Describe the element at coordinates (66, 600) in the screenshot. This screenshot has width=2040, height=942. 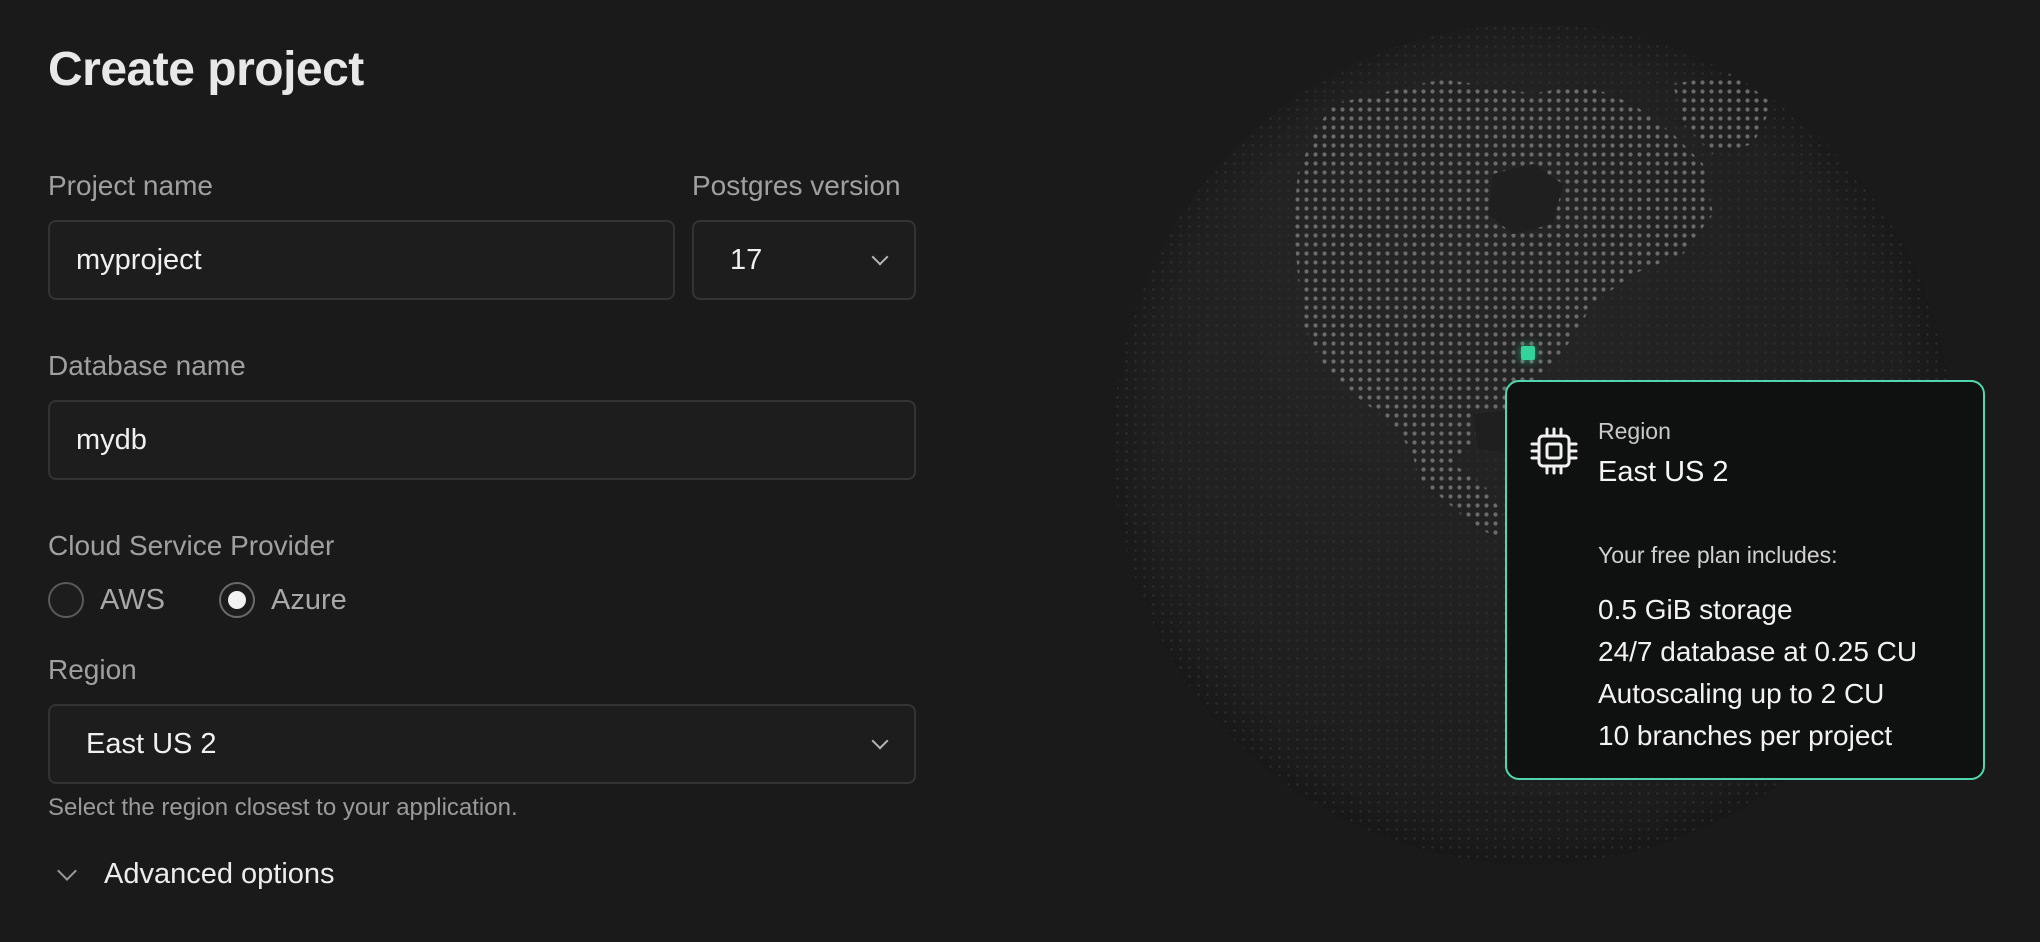
I see `aws-radio` at that location.